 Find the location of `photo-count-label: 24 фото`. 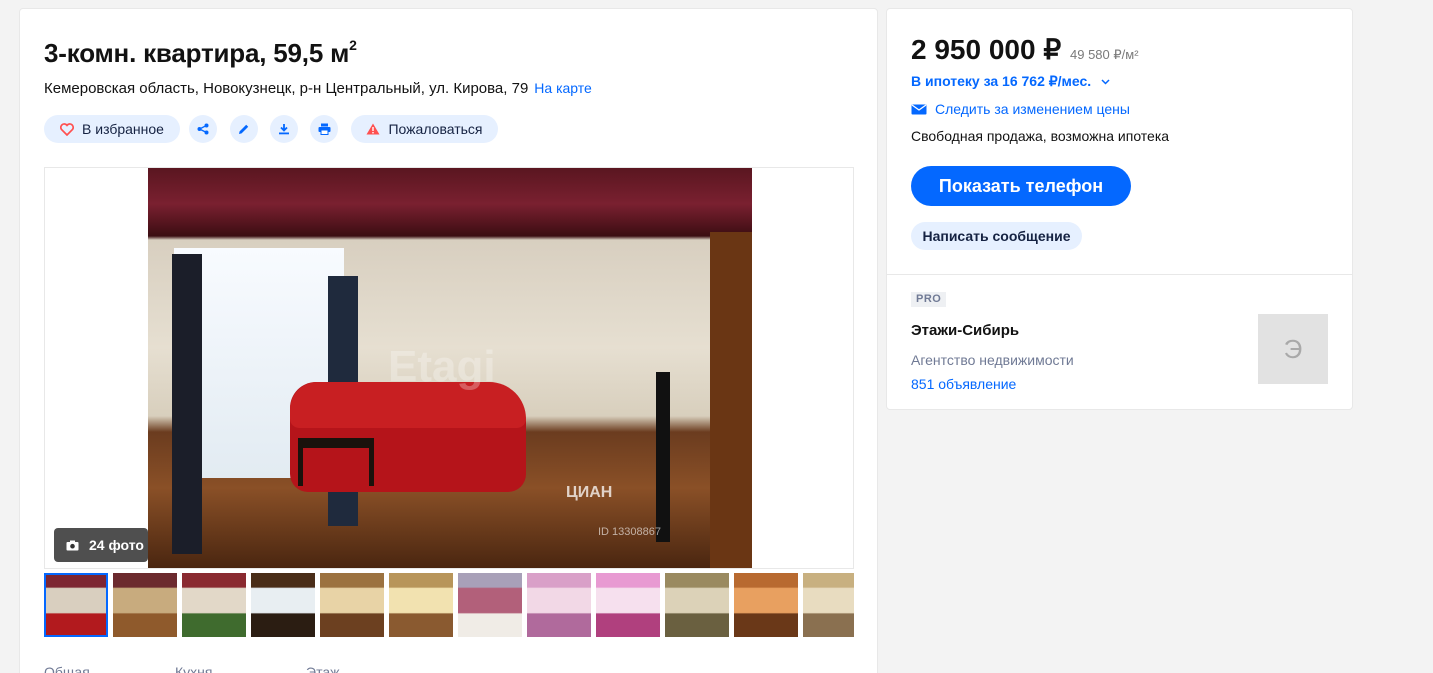

photo-count-label: 24 фото is located at coordinates (116, 545).